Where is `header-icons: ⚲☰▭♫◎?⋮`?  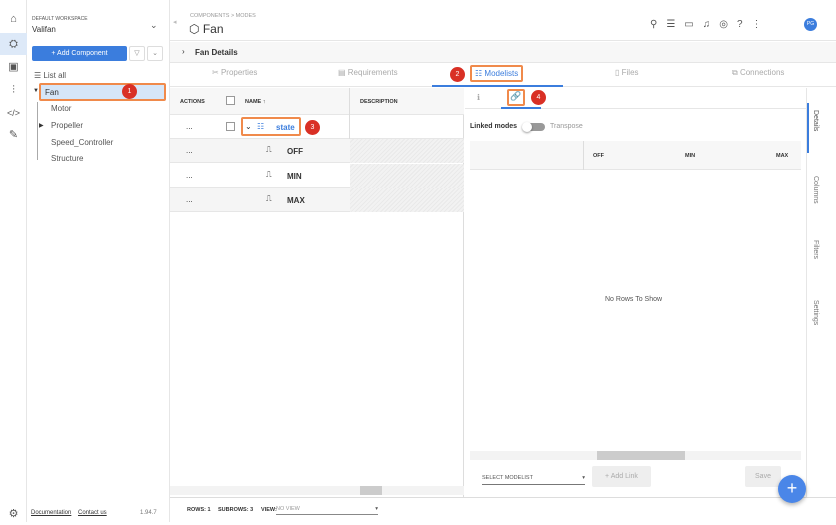
header-icons: ⚲☰▭♫◎?⋮ is located at coordinates (710, 24).